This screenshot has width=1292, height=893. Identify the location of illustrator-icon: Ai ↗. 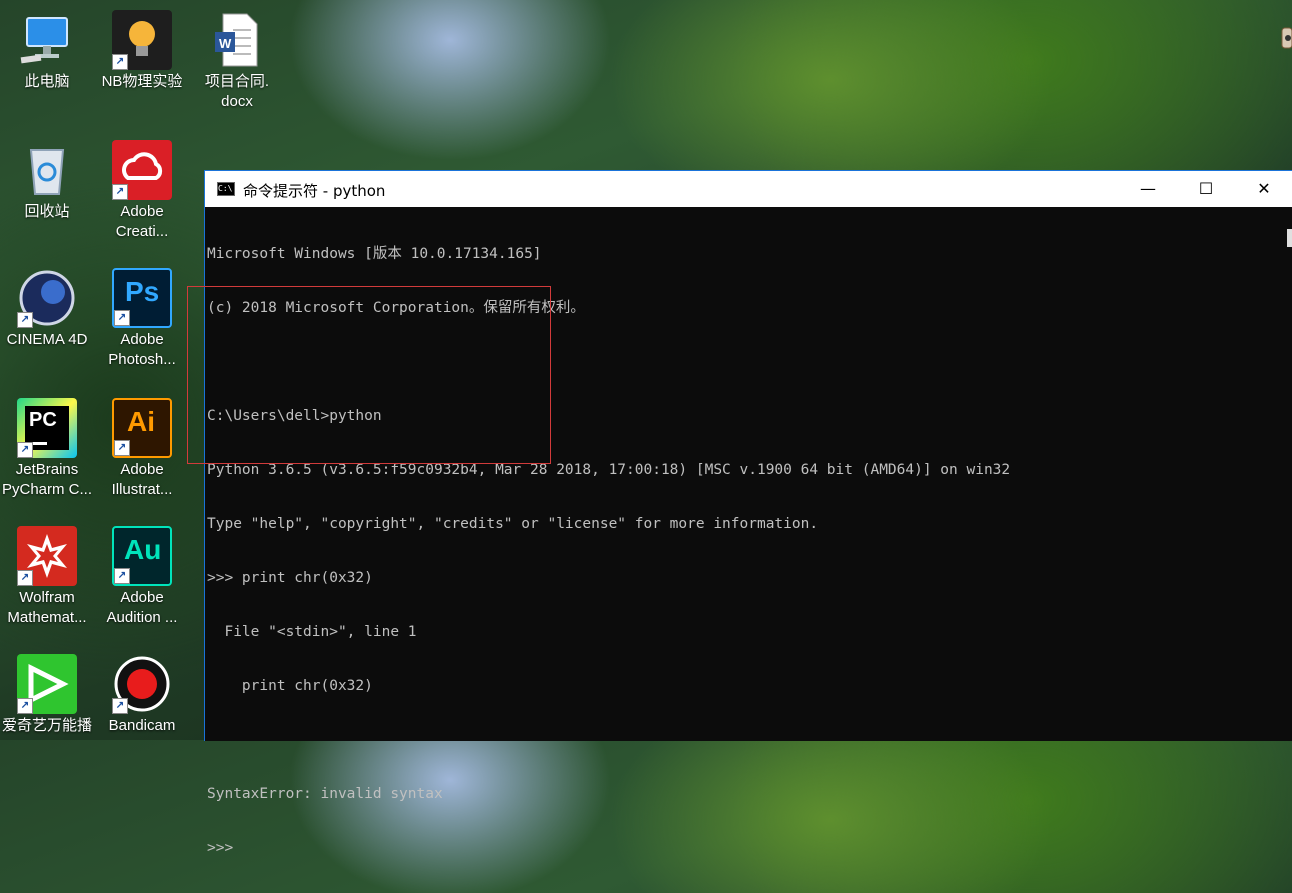
(142, 428).